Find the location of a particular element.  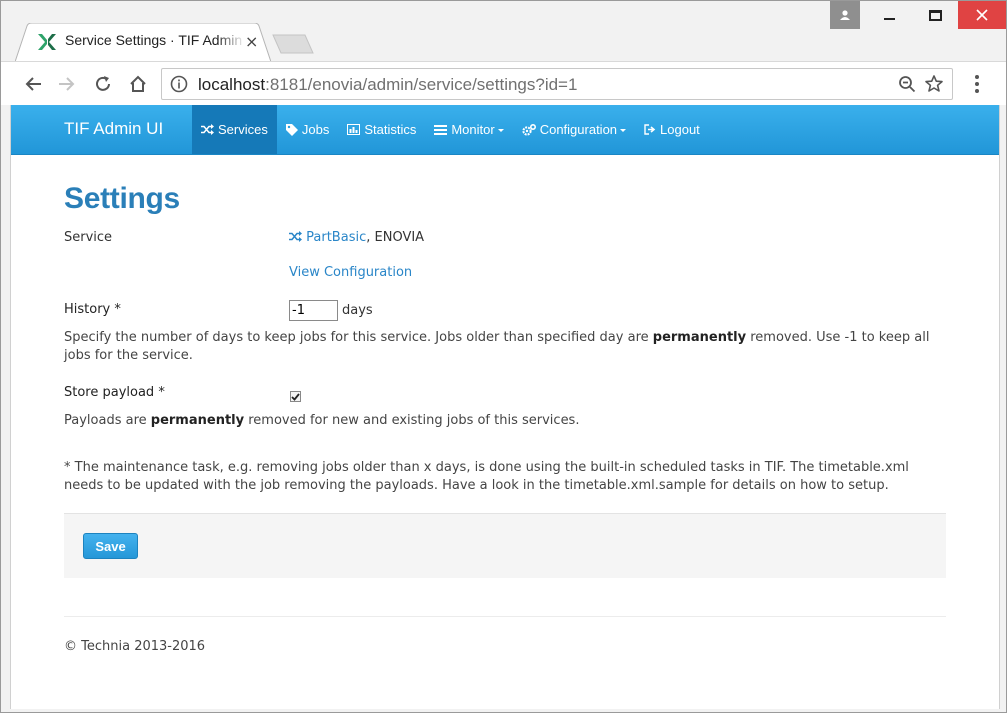

bar-chart-icon is located at coordinates (354, 129).